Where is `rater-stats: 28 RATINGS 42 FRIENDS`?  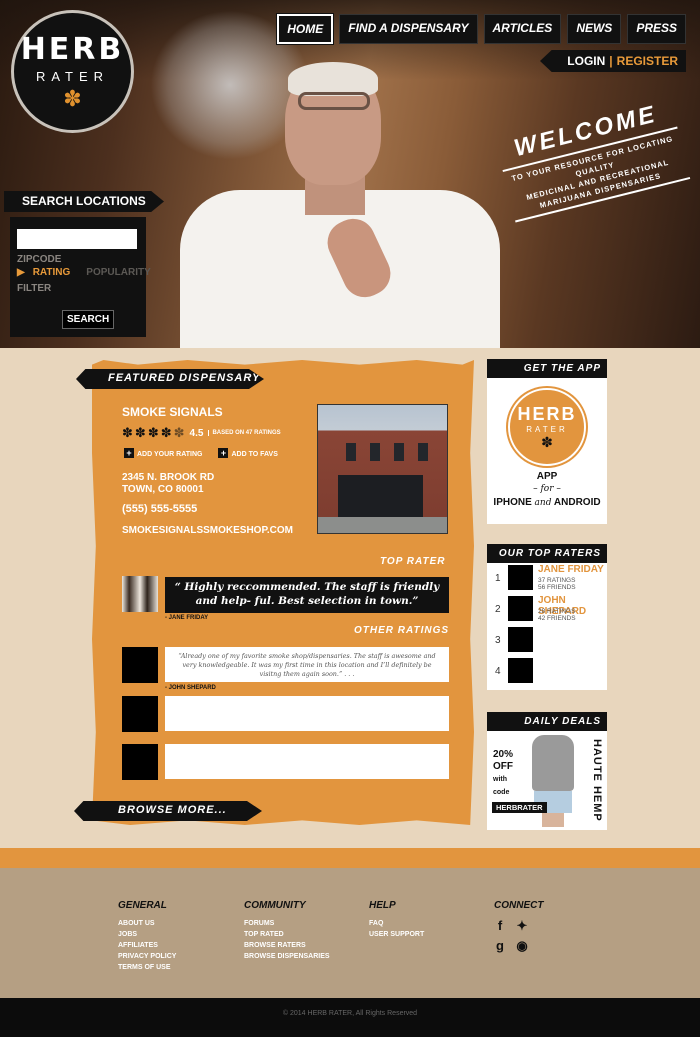
rater-stats: 28 RATINGS 42 FRIENDS is located at coordinates (557, 615).